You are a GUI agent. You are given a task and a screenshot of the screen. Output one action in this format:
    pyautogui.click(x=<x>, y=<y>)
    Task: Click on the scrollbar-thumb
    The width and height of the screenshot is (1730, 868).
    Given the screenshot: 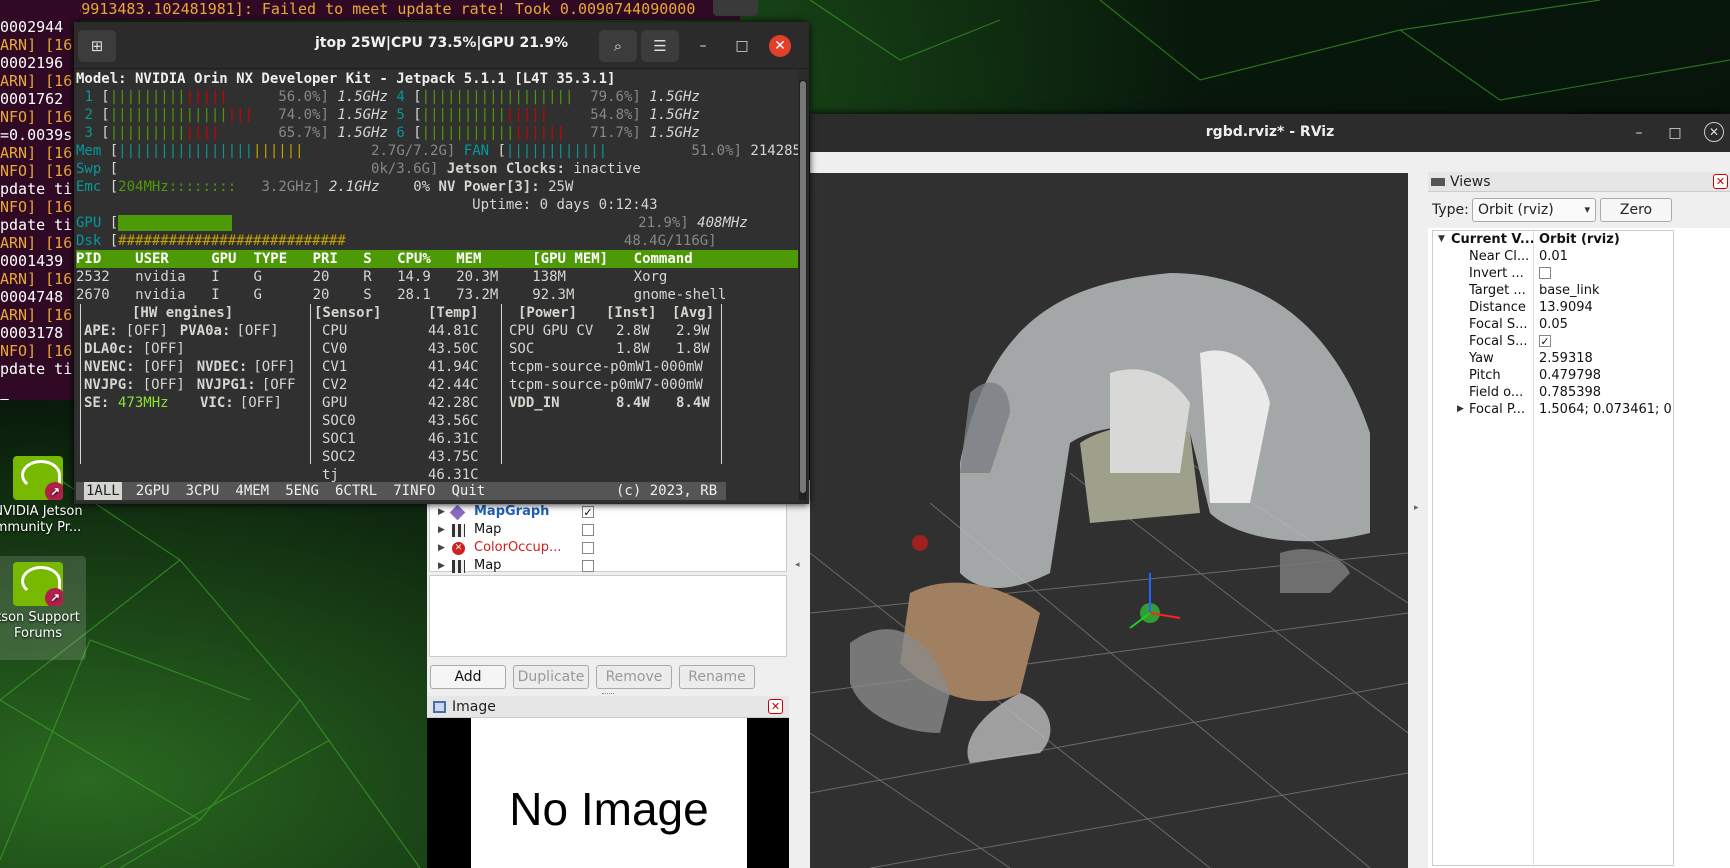 What is the action you would take?
    pyautogui.click(x=803, y=287)
    